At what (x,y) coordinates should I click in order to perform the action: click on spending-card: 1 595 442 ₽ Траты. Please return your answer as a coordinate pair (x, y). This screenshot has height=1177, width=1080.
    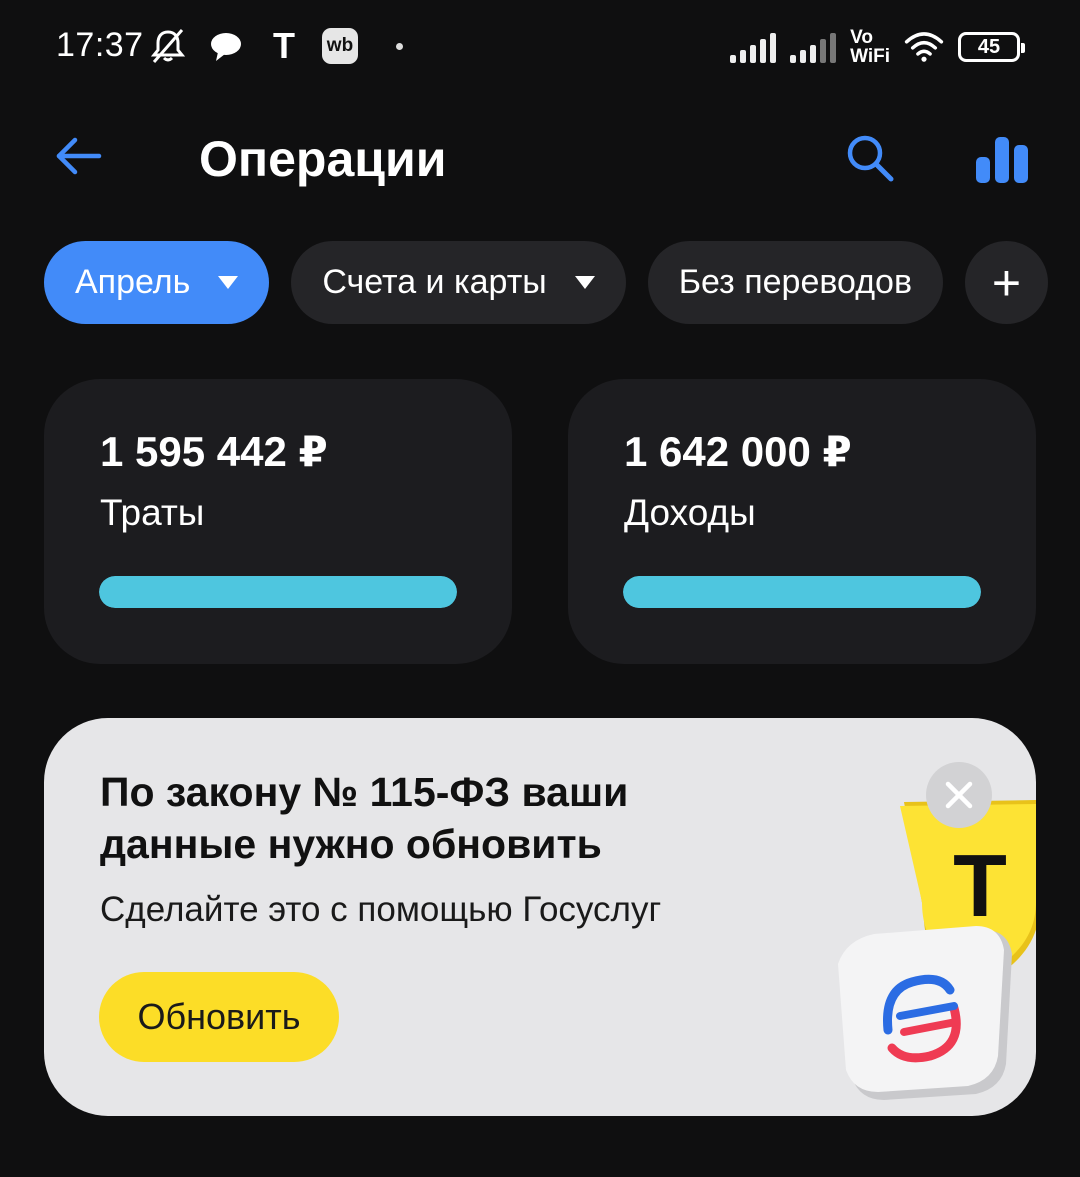
    Looking at the image, I should click on (278, 521).